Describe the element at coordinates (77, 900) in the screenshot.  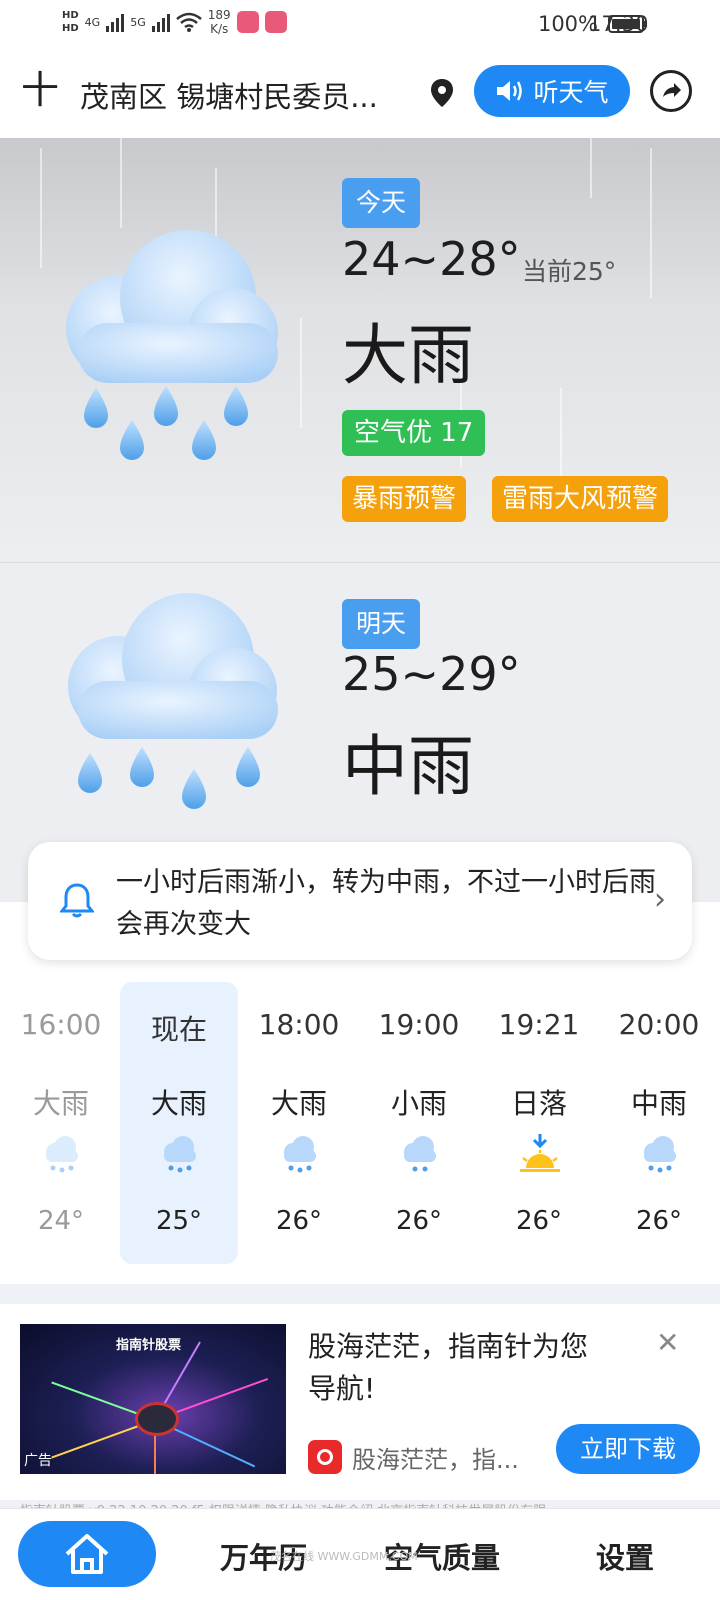
I see `bell-icon` at that location.